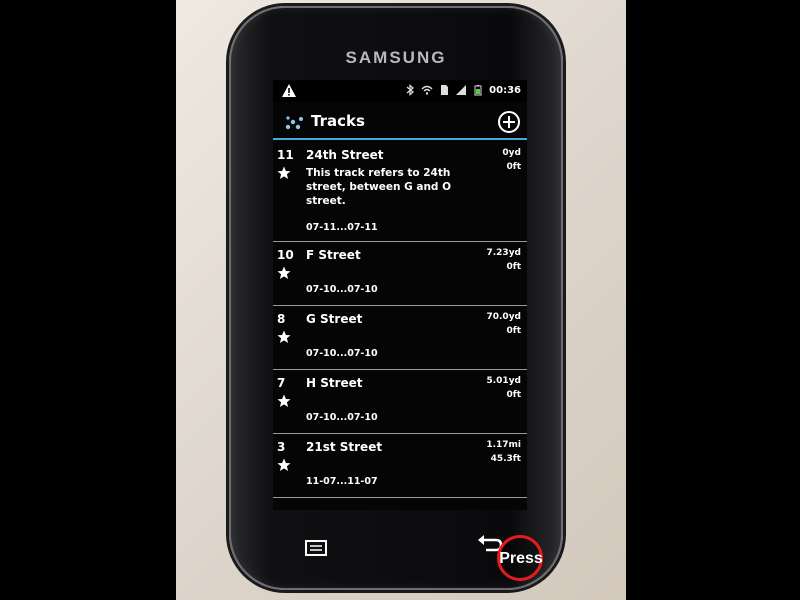  Describe the element at coordinates (511, 153) in the screenshot. I see `track-distance: 0yd` at that location.